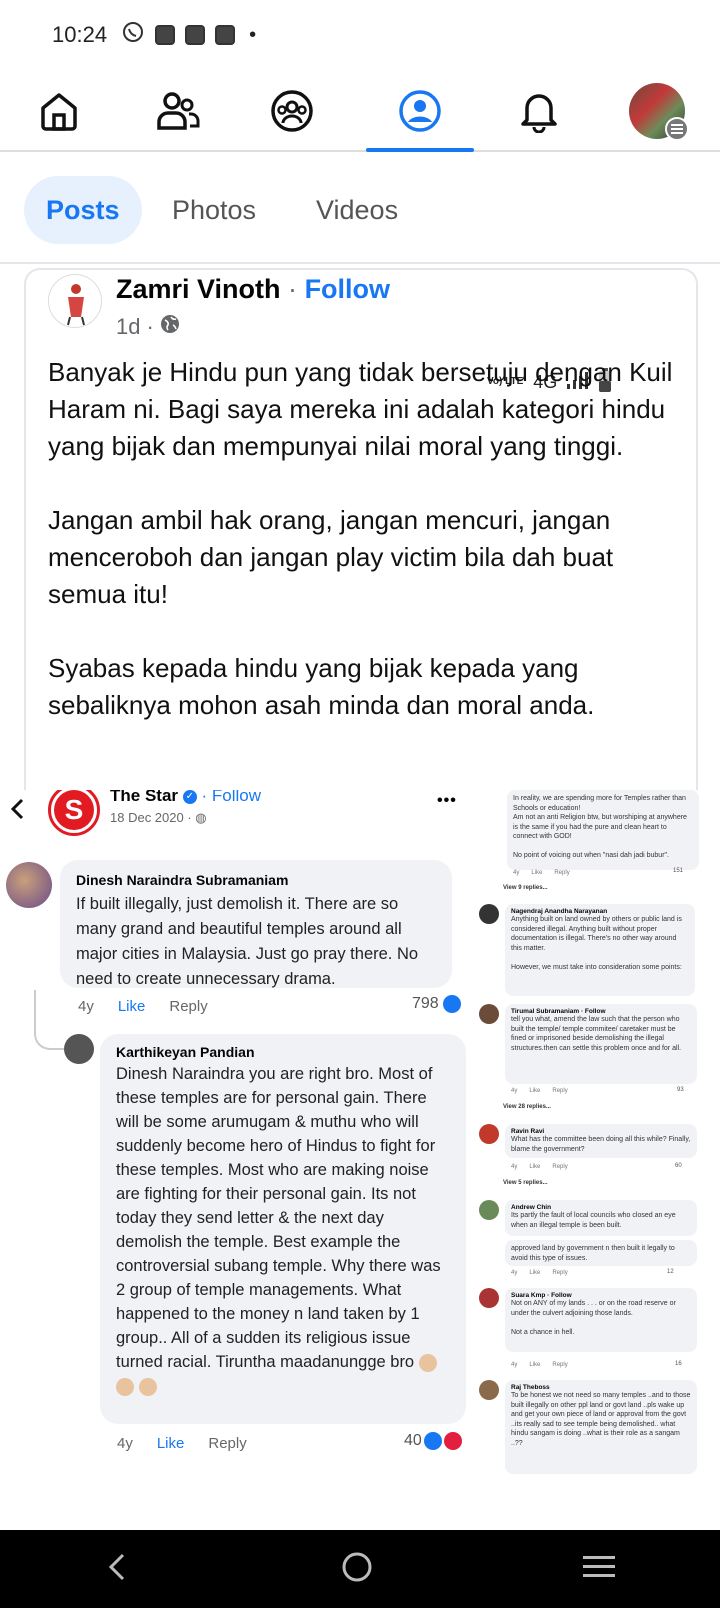  Describe the element at coordinates (59, 111) in the screenshot. I see `home-icon` at that location.